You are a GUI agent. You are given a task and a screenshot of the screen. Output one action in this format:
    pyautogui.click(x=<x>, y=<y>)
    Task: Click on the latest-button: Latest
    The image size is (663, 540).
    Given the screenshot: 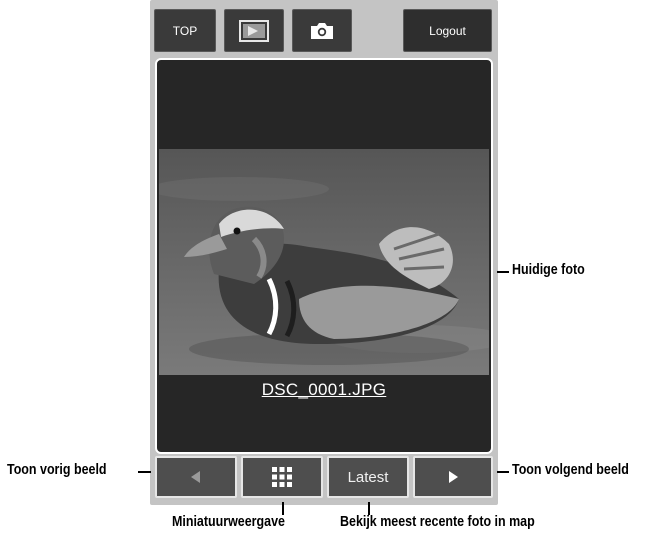 What is the action you would take?
    pyautogui.click(x=368, y=477)
    